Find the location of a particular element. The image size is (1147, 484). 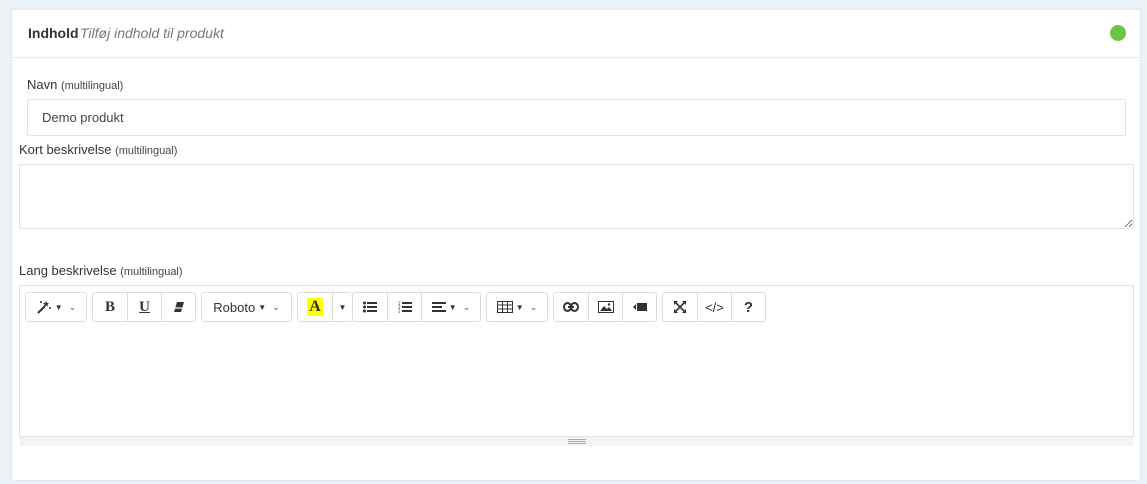

image-button is located at coordinates (605, 307).